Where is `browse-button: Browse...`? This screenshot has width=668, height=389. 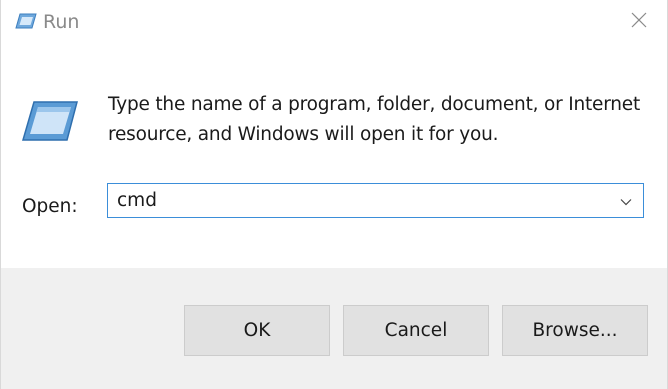 browse-button: Browse... is located at coordinates (575, 330).